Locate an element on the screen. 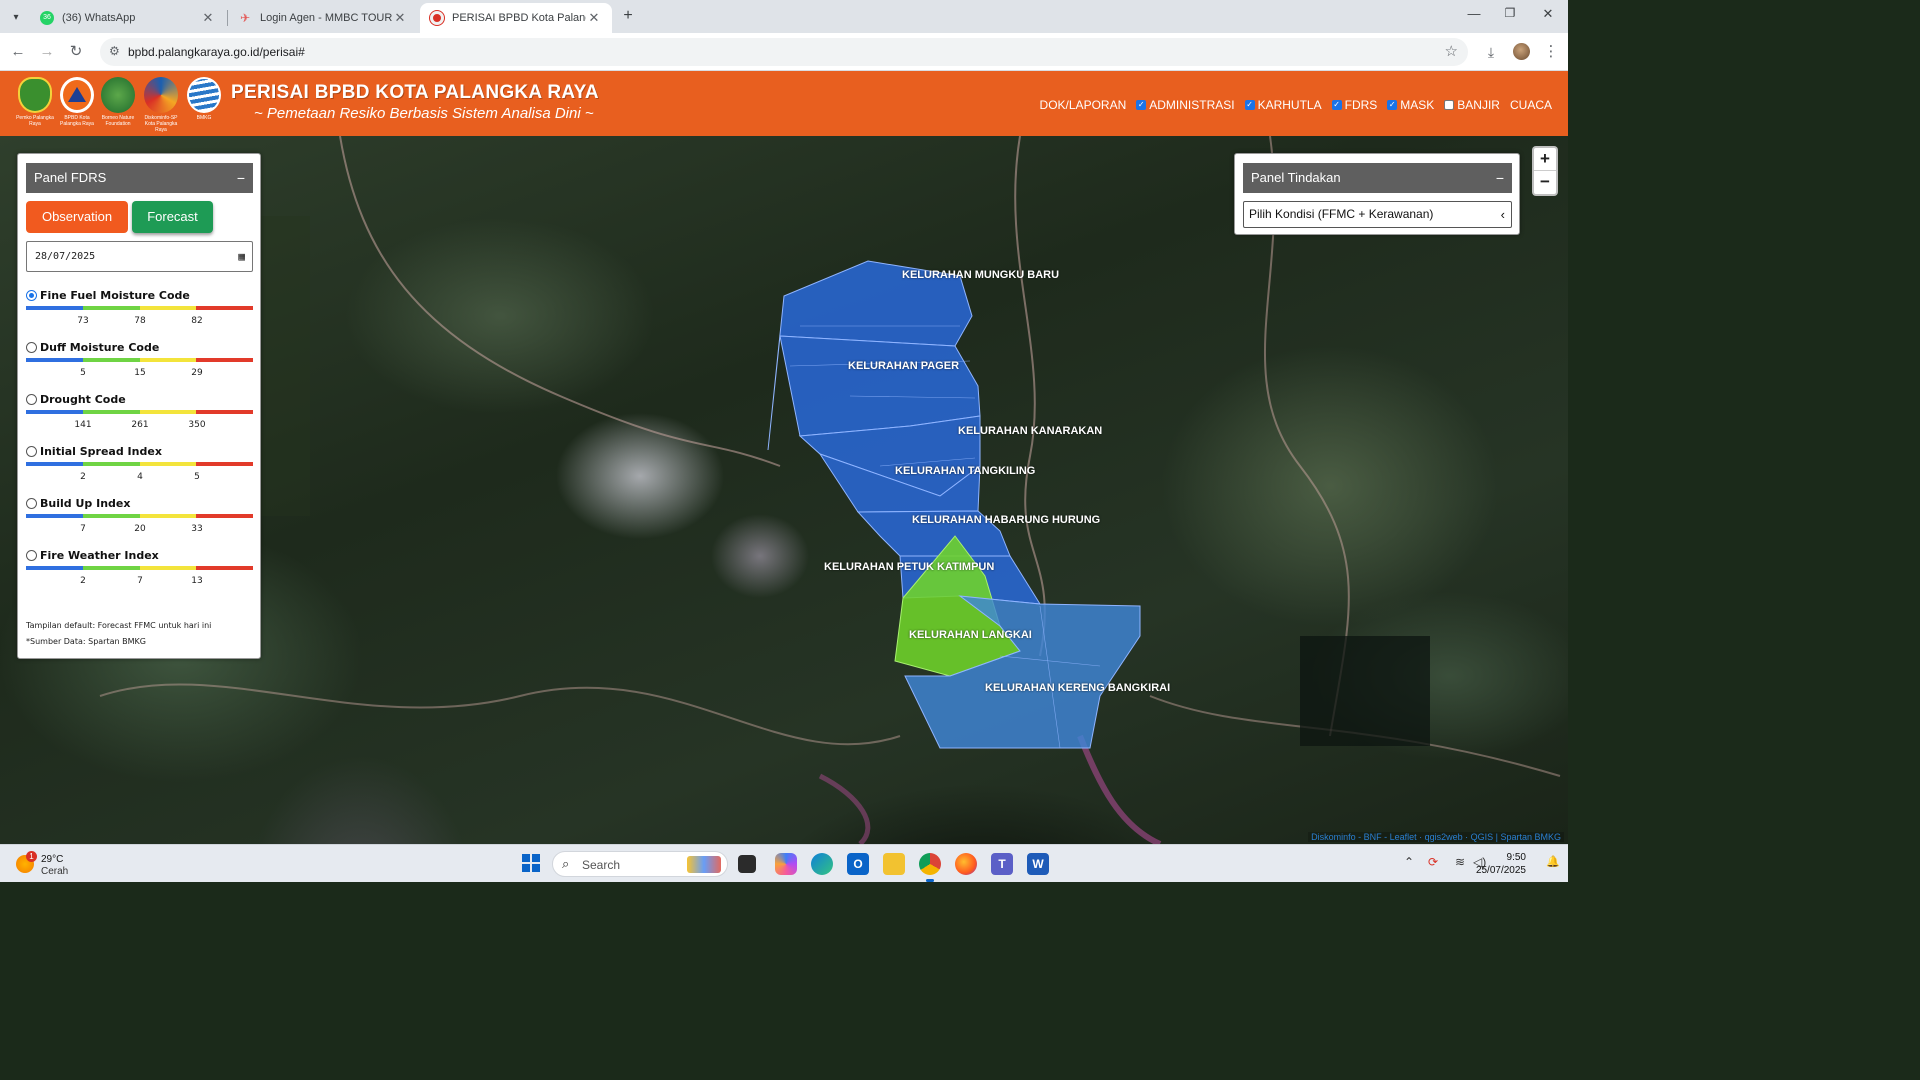 The image size is (1920, 1080). reload-icon: ↻ is located at coordinates (76, 52).